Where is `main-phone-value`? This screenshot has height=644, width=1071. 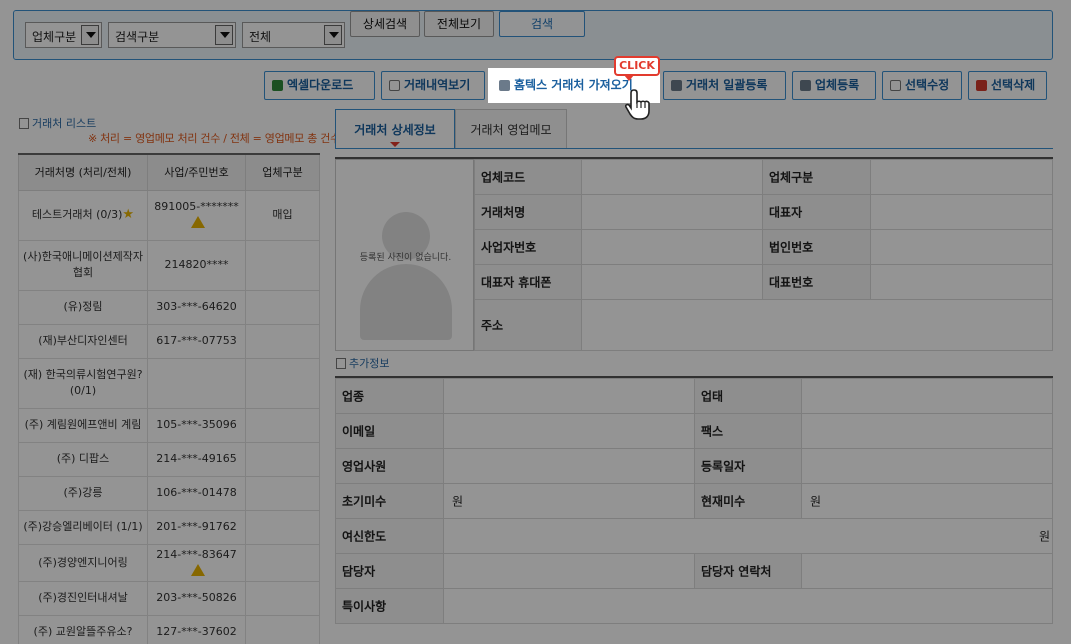 main-phone-value is located at coordinates (961, 282).